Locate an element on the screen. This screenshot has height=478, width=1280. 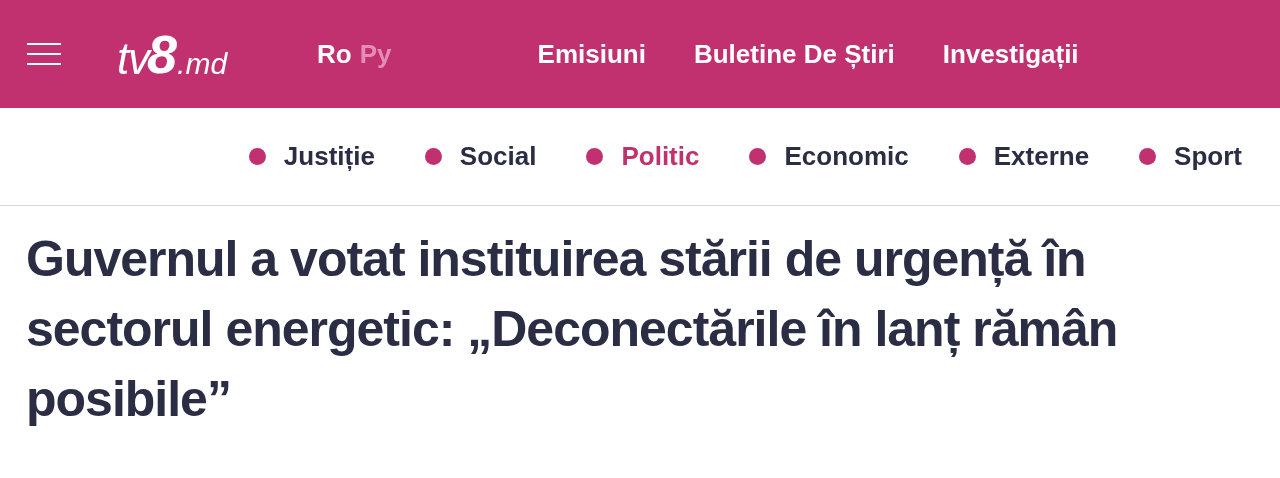
category-link: Politic is located at coordinates (643, 156).